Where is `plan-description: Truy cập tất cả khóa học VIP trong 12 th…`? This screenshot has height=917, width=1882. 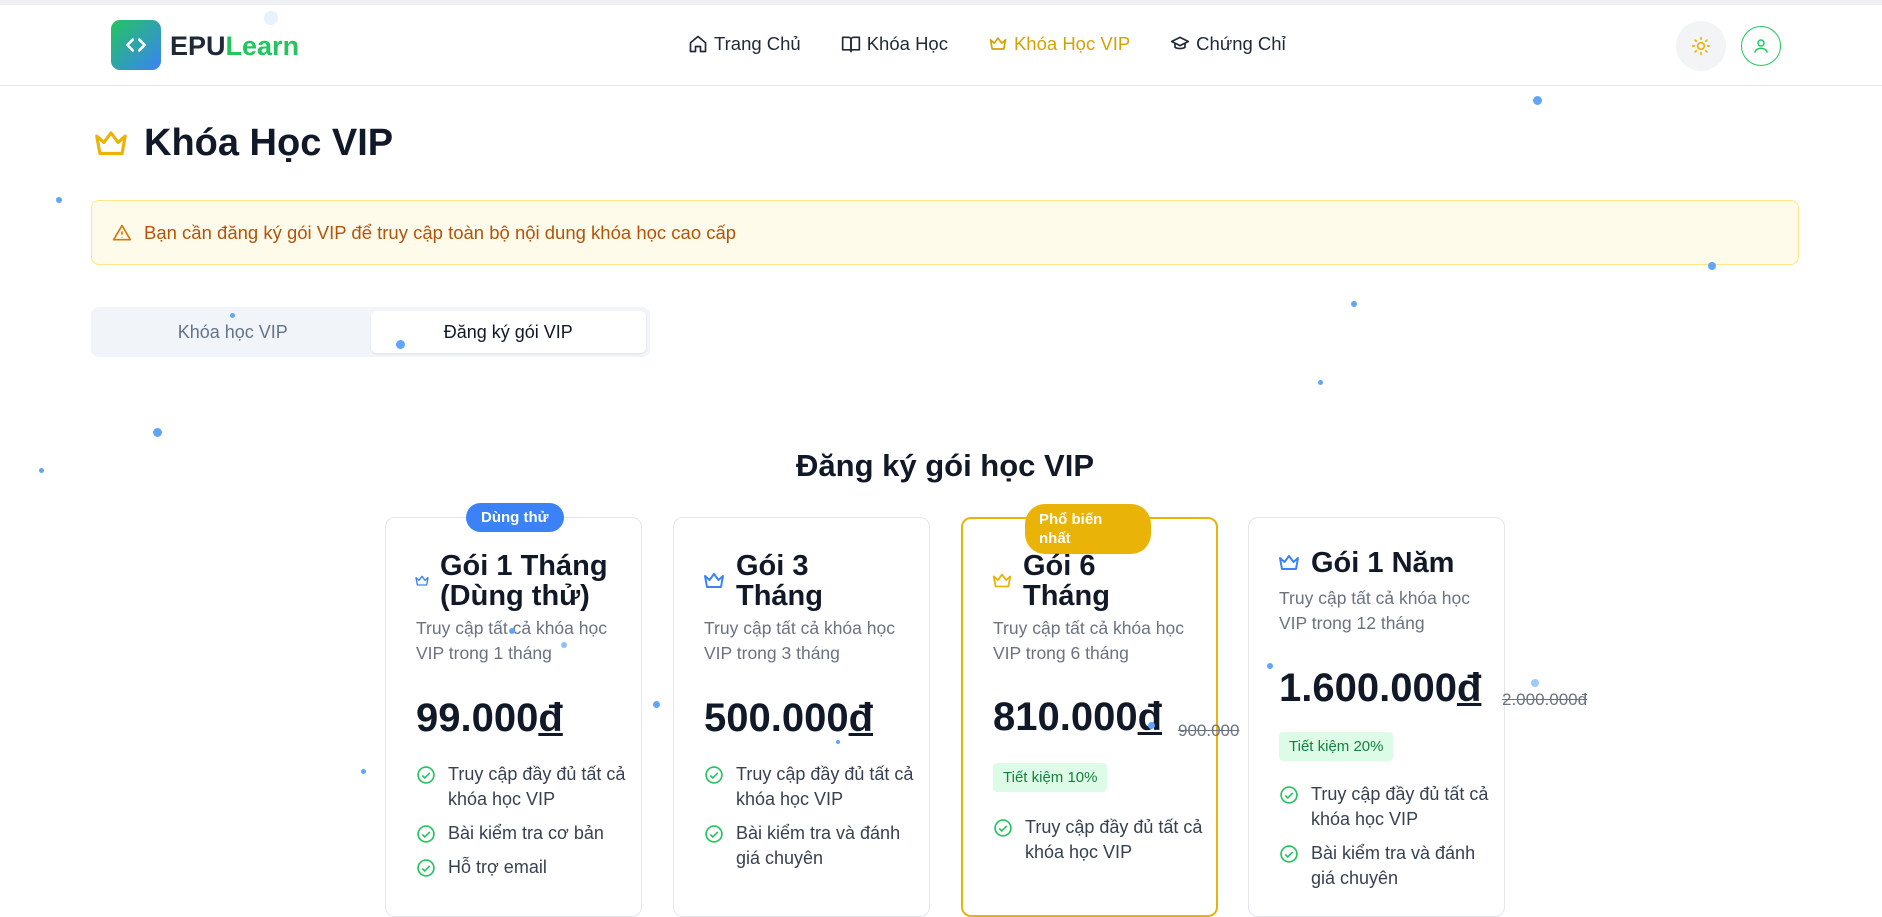 plan-description: Truy cập tất cả khóa học VIP trong 12 th… is located at coordinates (1374, 610).